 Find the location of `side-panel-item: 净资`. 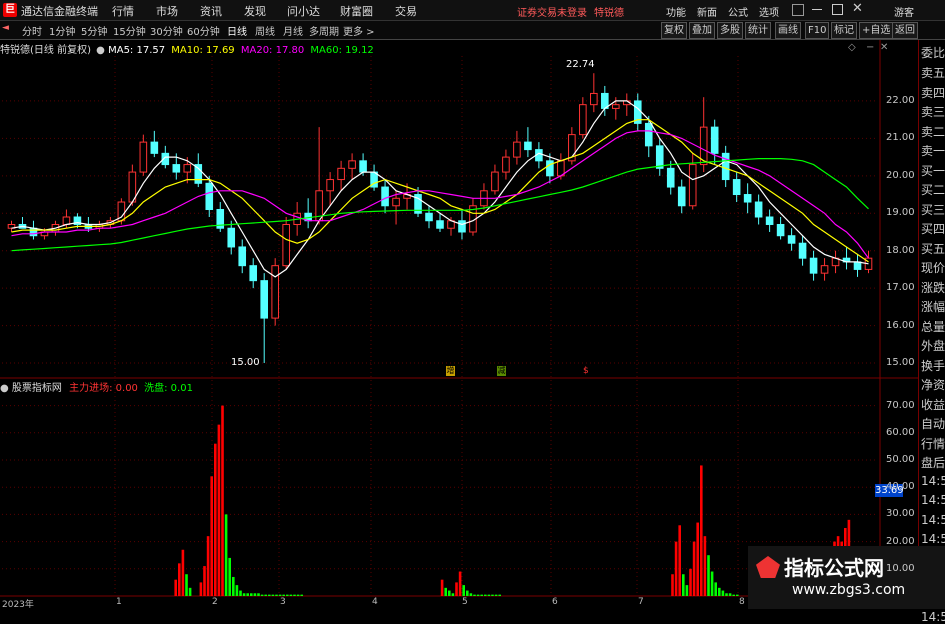

side-panel-item: 净资 is located at coordinates (933, 384).